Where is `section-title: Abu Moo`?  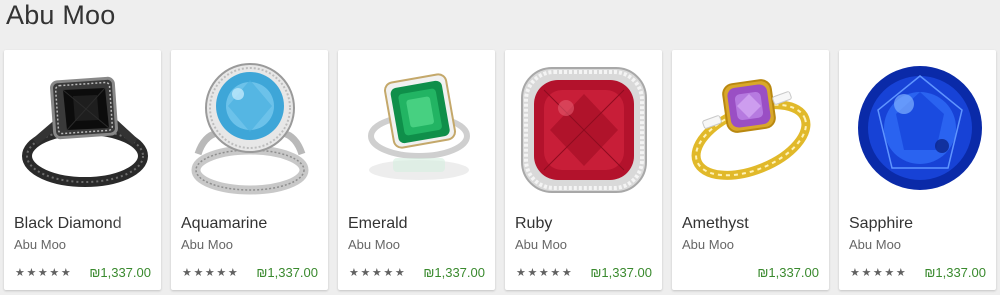
section-title: Abu Moo is located at coordinates (61, 15).